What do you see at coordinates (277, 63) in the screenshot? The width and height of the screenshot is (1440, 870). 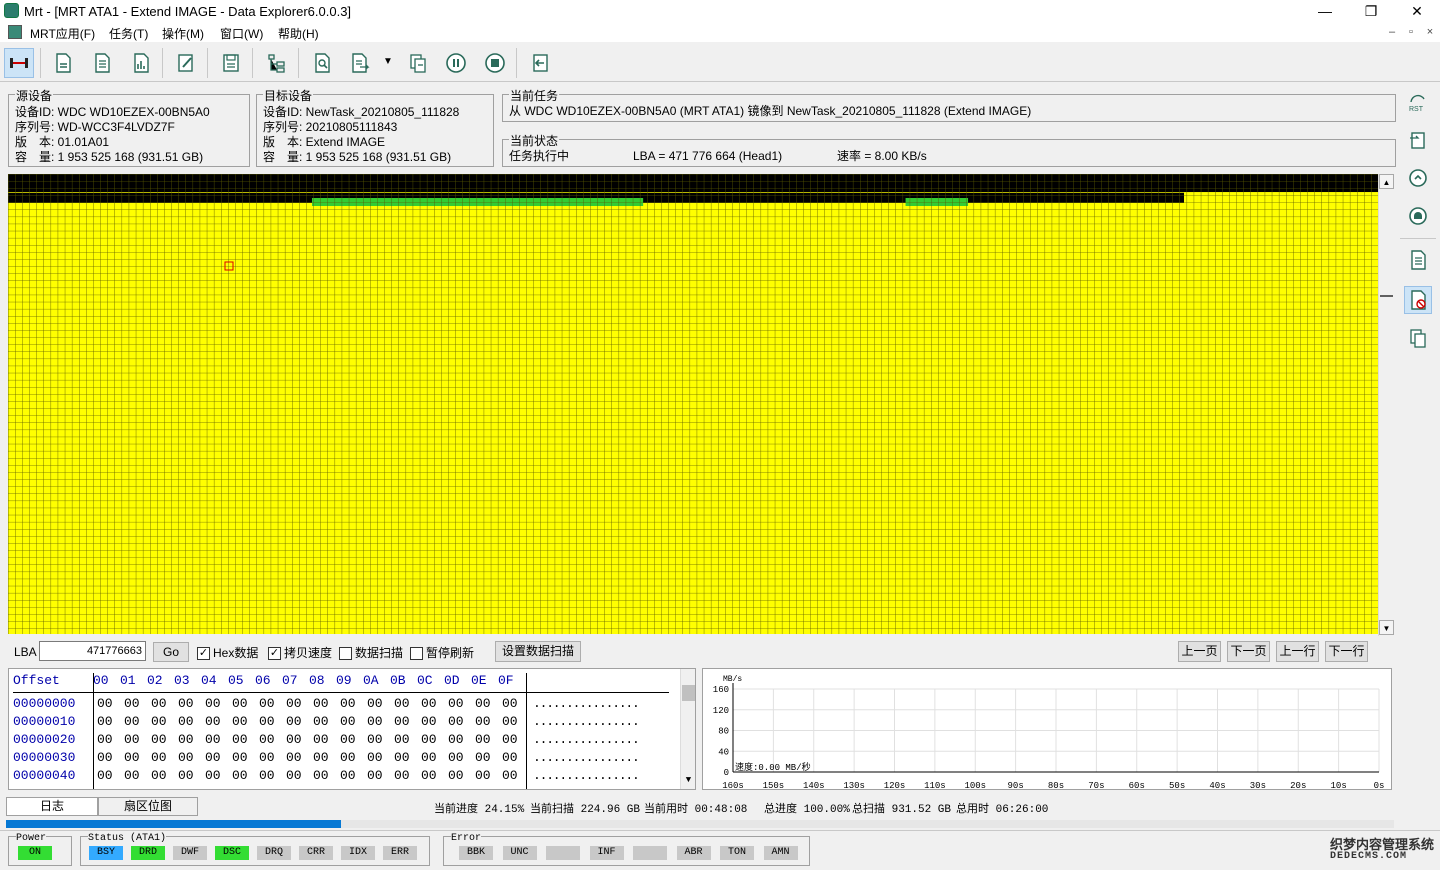 I see `tree-button` at bounding box center [277, 63].